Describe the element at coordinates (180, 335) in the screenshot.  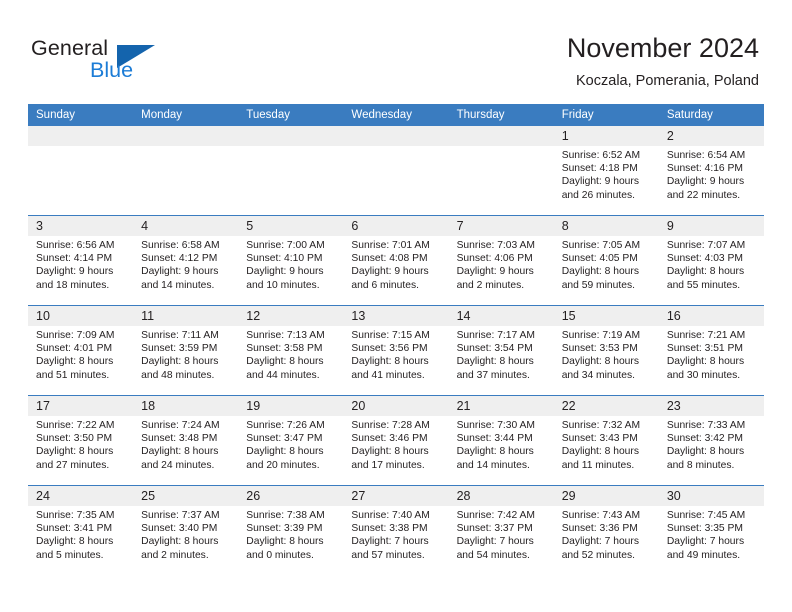
I see `sunrise-text: Sunrise: 7:11 AM` at that location.